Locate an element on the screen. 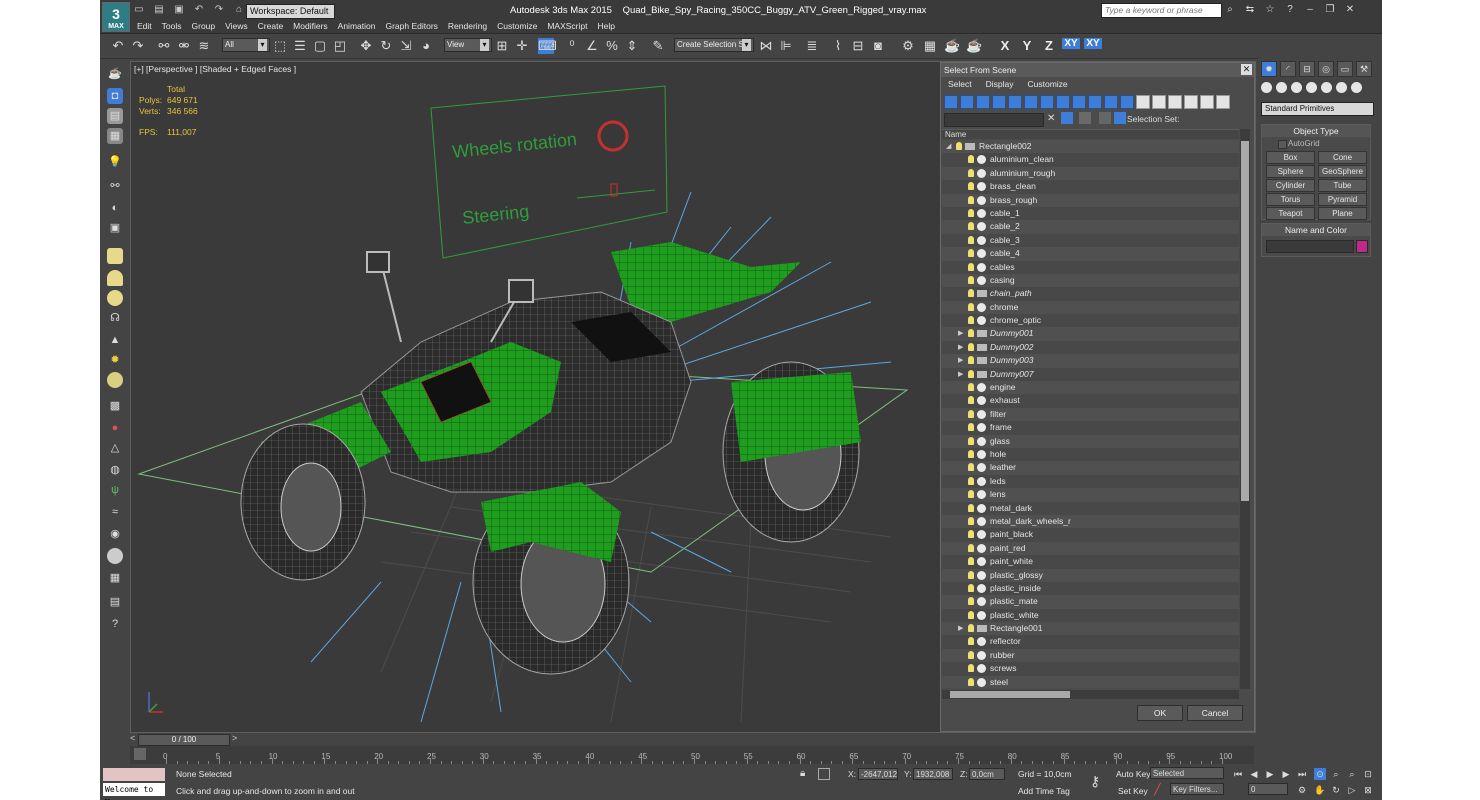 The width and height of the screenshot is (1480, 800). list-item: filter is located at coordinates (1090, 414).